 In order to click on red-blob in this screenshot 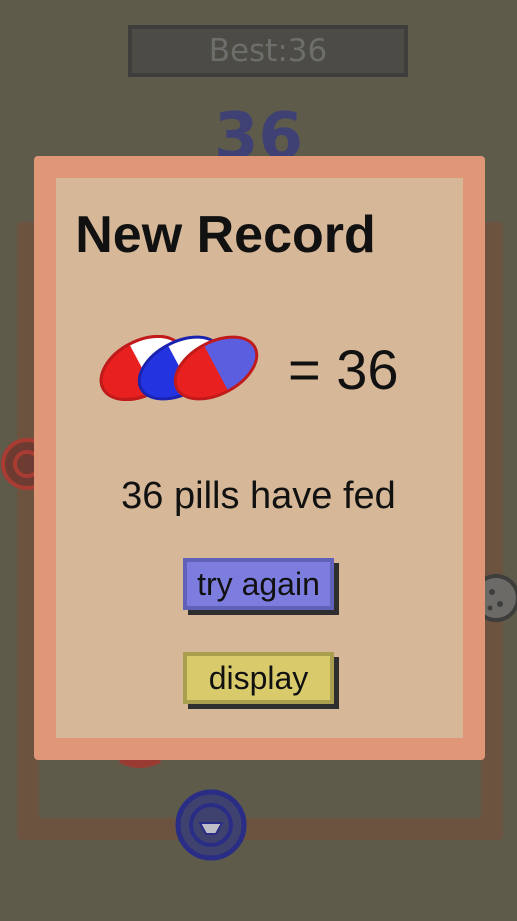, I will do `click(140, 762)`.